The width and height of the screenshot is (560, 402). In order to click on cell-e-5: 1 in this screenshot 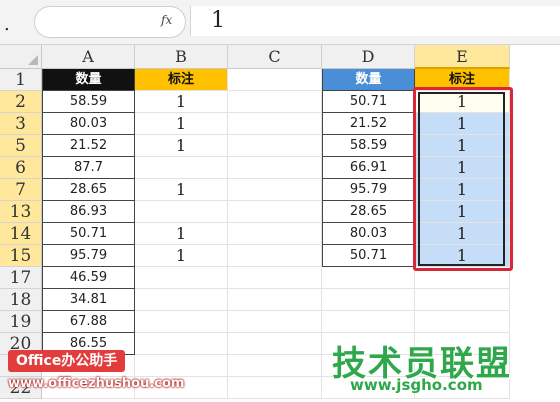, I will do `click(462, 146)`.